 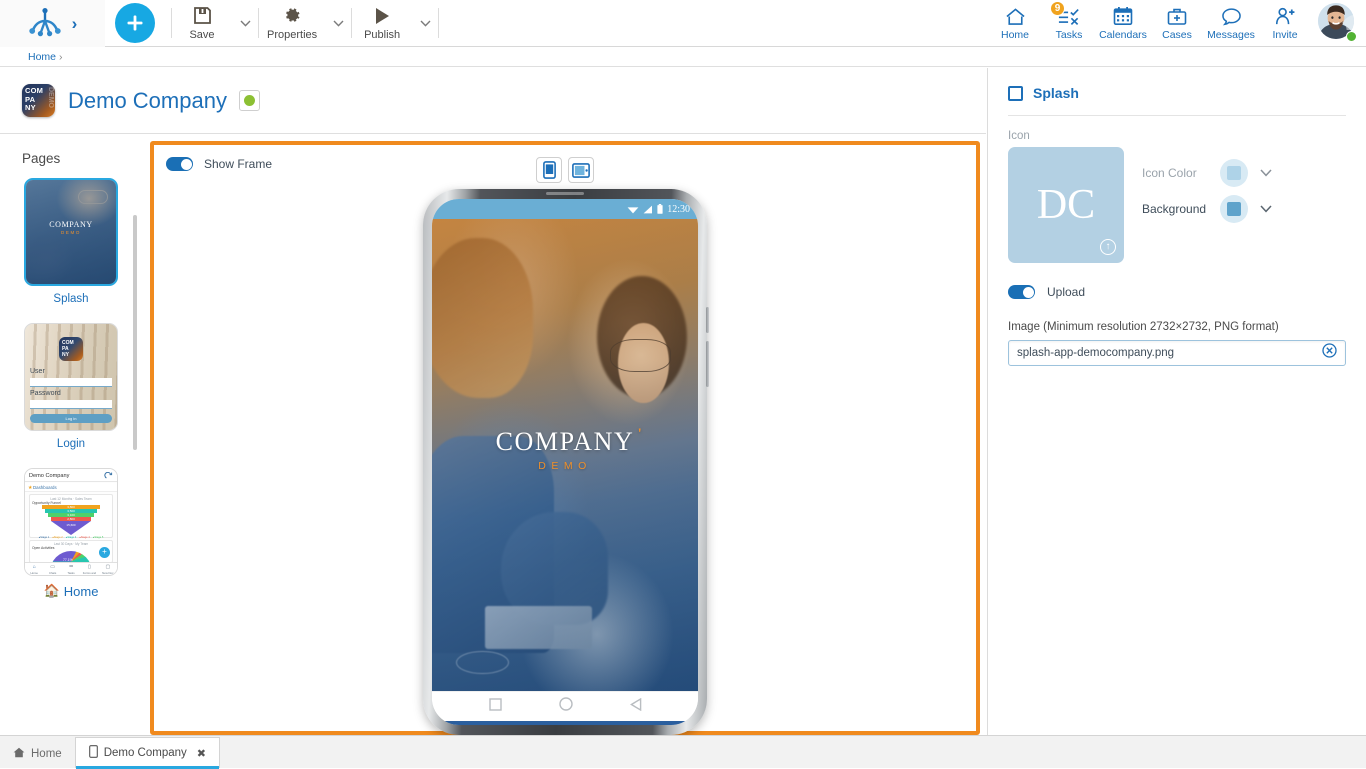 I want to click on funnel-row: 15,600, so click(x=71, y=525).